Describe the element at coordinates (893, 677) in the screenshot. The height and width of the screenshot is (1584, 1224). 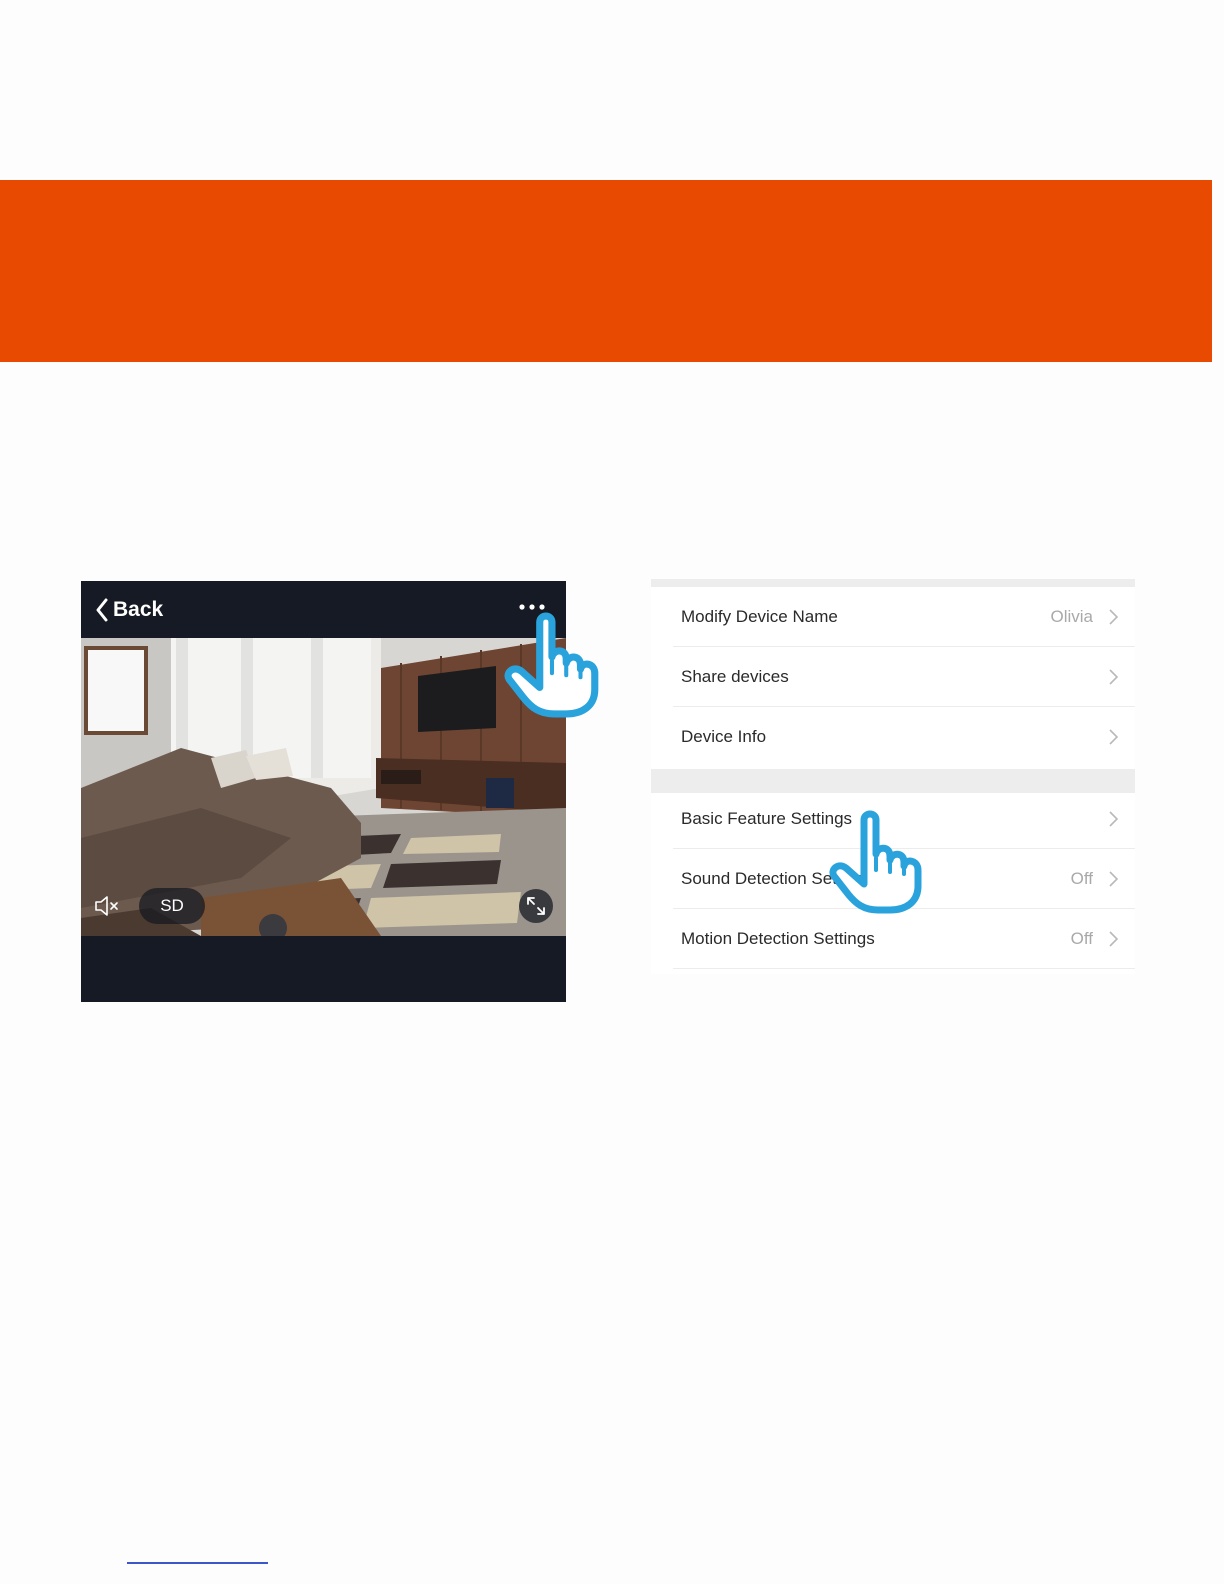
I see `share-devices-row: Share devices` at that location.